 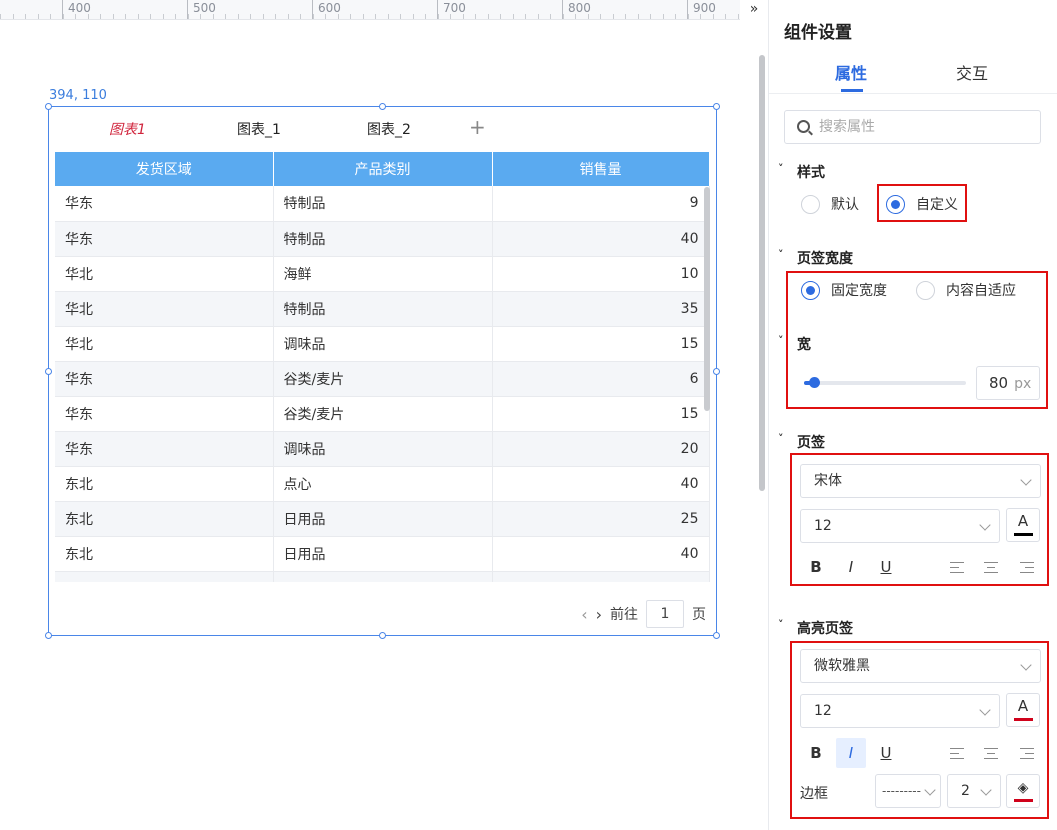 I want to click on table-cell: 点心, so click(x=383, y=484).